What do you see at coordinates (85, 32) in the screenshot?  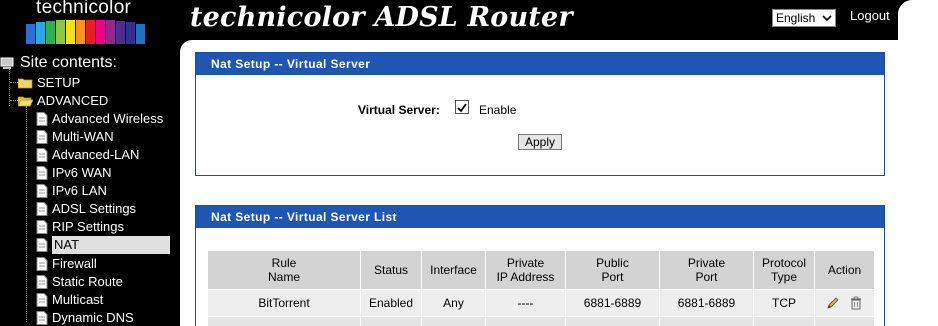 I see `technicolor-logo-icon` at bounding box center [85, 32].